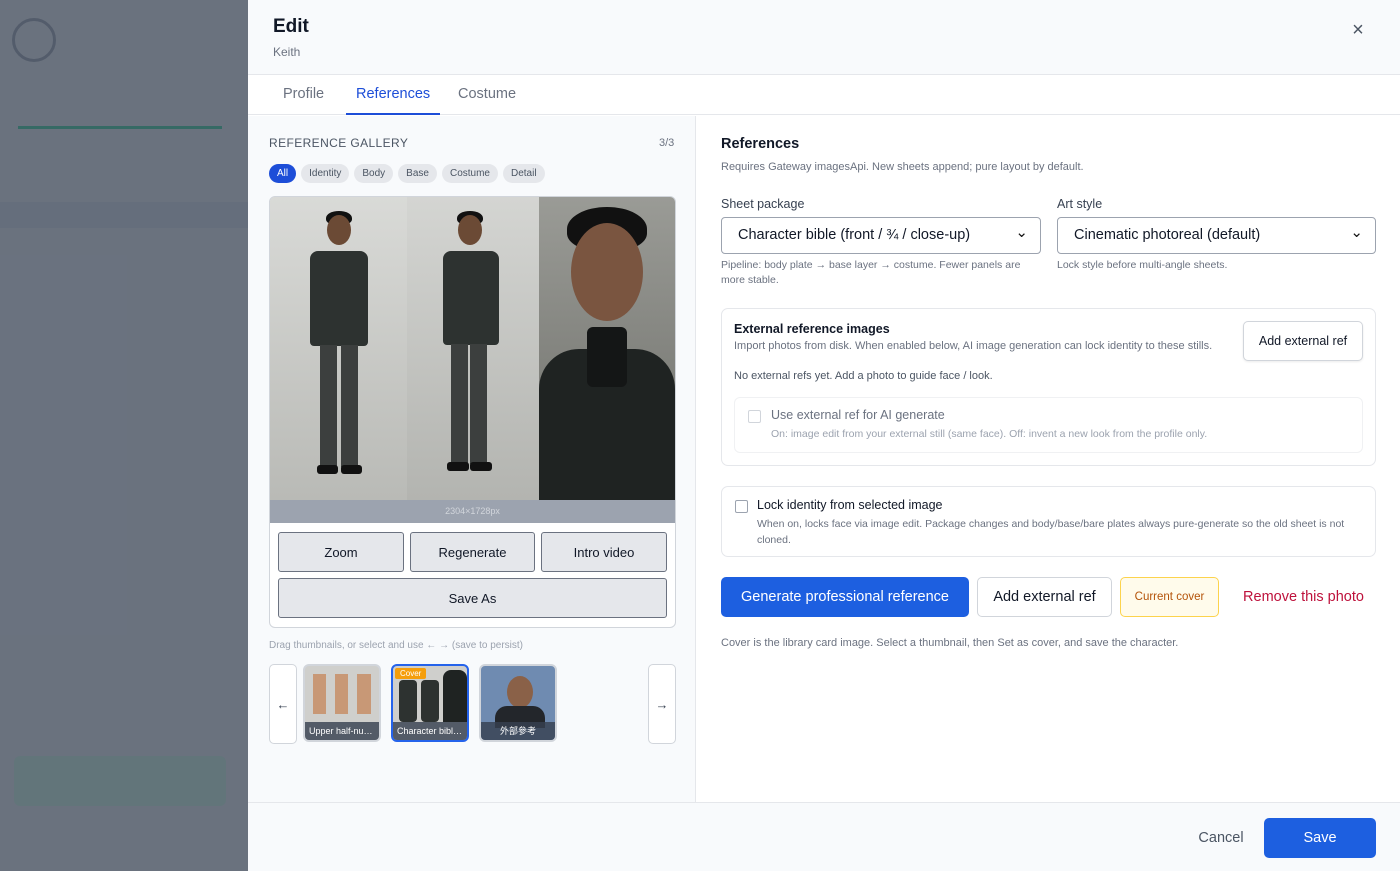 The width and height of the screenshot is (1400, 871). What do you see at coordinates (1044, 597) in the screenshot?
I see `add-external-ref-action-button: Add external ref` at bounding box center [1044, 597].